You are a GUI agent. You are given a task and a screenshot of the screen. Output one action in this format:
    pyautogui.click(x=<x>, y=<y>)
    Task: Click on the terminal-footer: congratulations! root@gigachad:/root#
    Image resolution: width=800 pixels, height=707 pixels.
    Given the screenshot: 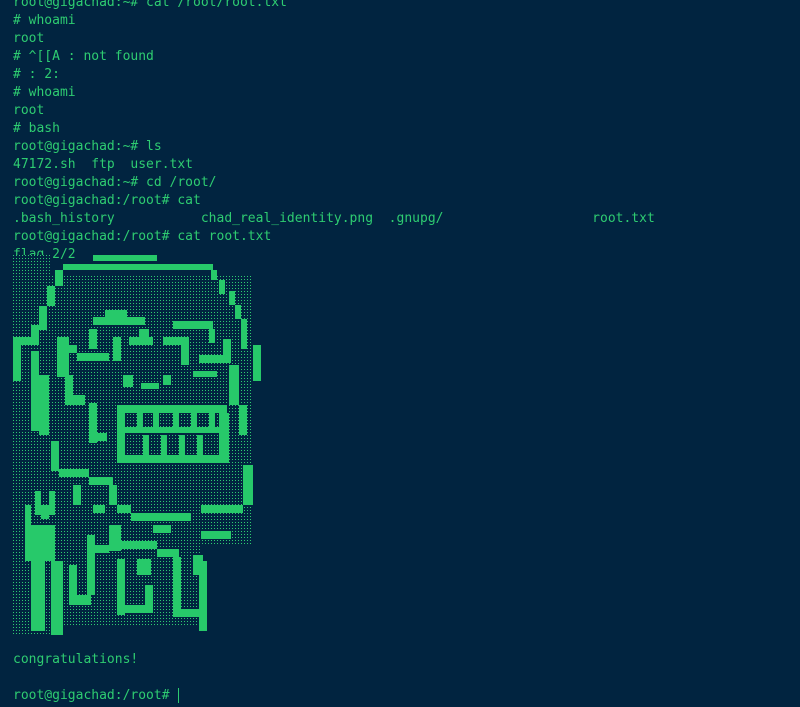 What is the action you would take?
    pyautogui.click(x=96, y=678)
    